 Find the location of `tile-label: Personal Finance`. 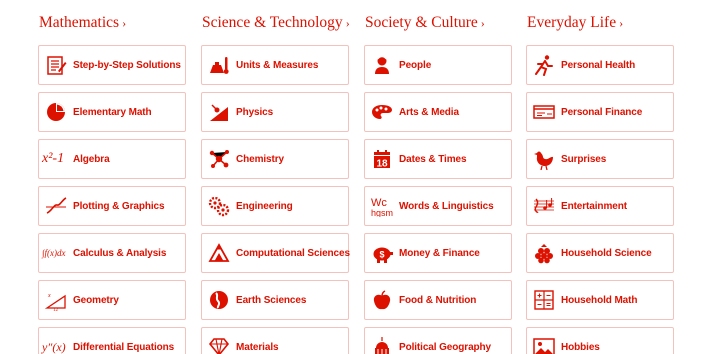

tile-label: Personal Finance is located at coordinates (602, 112).